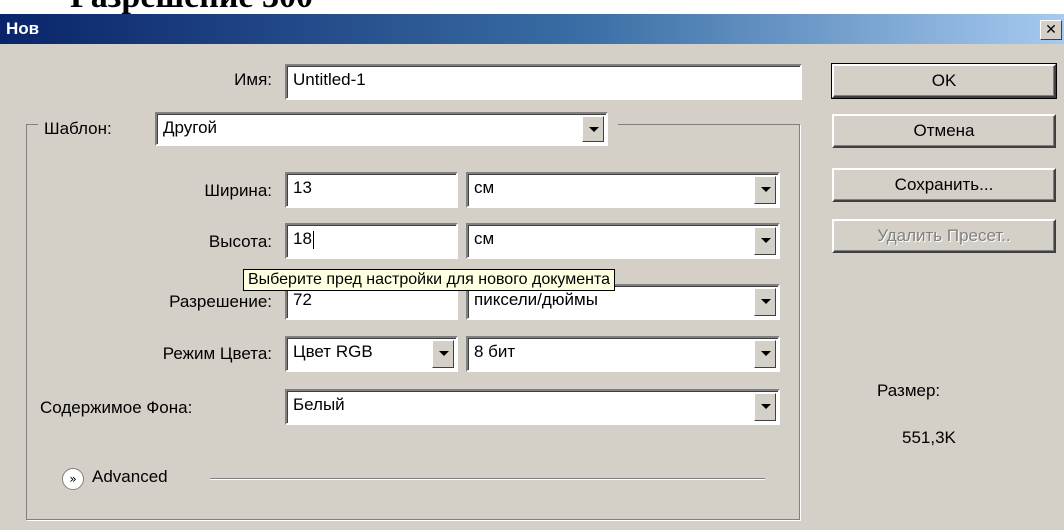  What do you see at coordinates (217, 353) in the screenshot?
I see `color-mode-label: Режим Цвета:` at bounding box center [217, 353].